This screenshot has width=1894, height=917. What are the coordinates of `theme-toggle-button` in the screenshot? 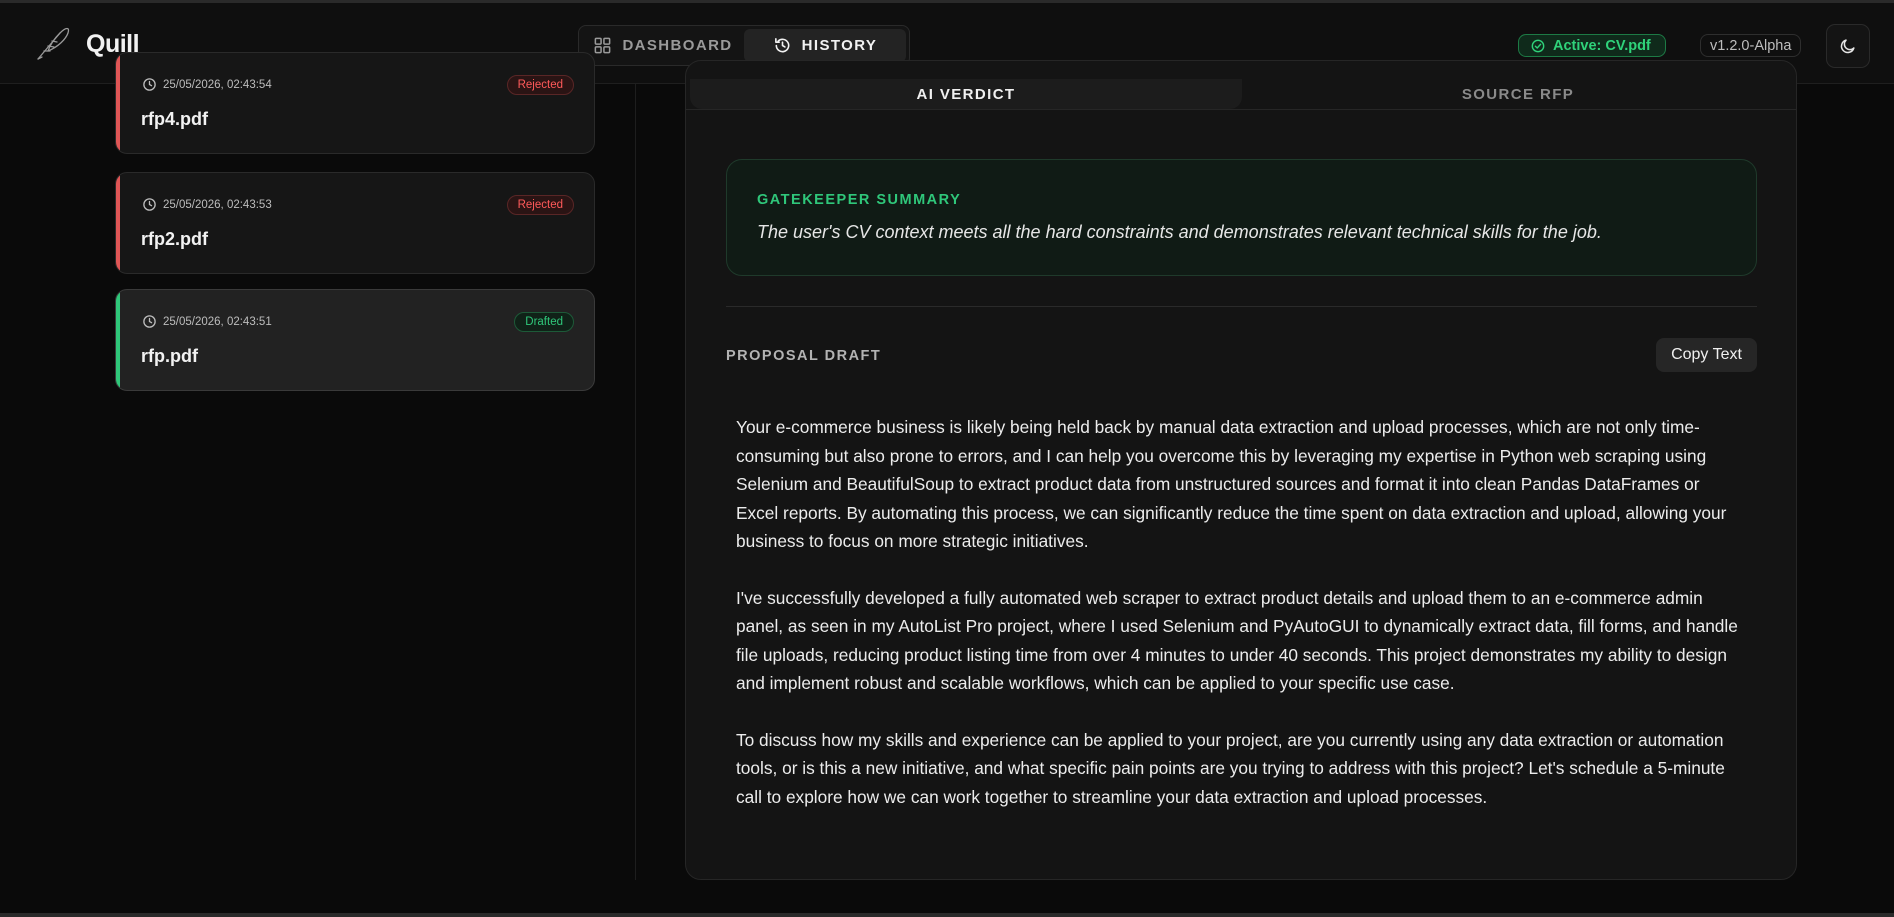 It's located at (1848, 46).